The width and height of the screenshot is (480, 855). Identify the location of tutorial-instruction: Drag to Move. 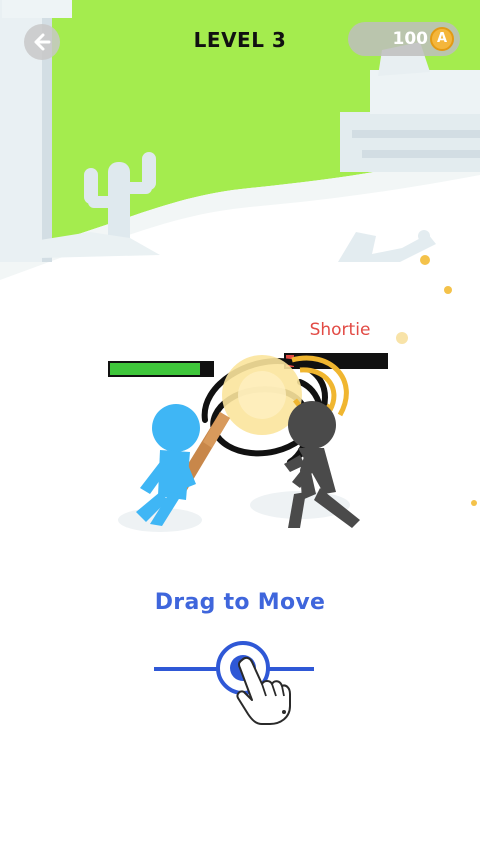
(240, 602).